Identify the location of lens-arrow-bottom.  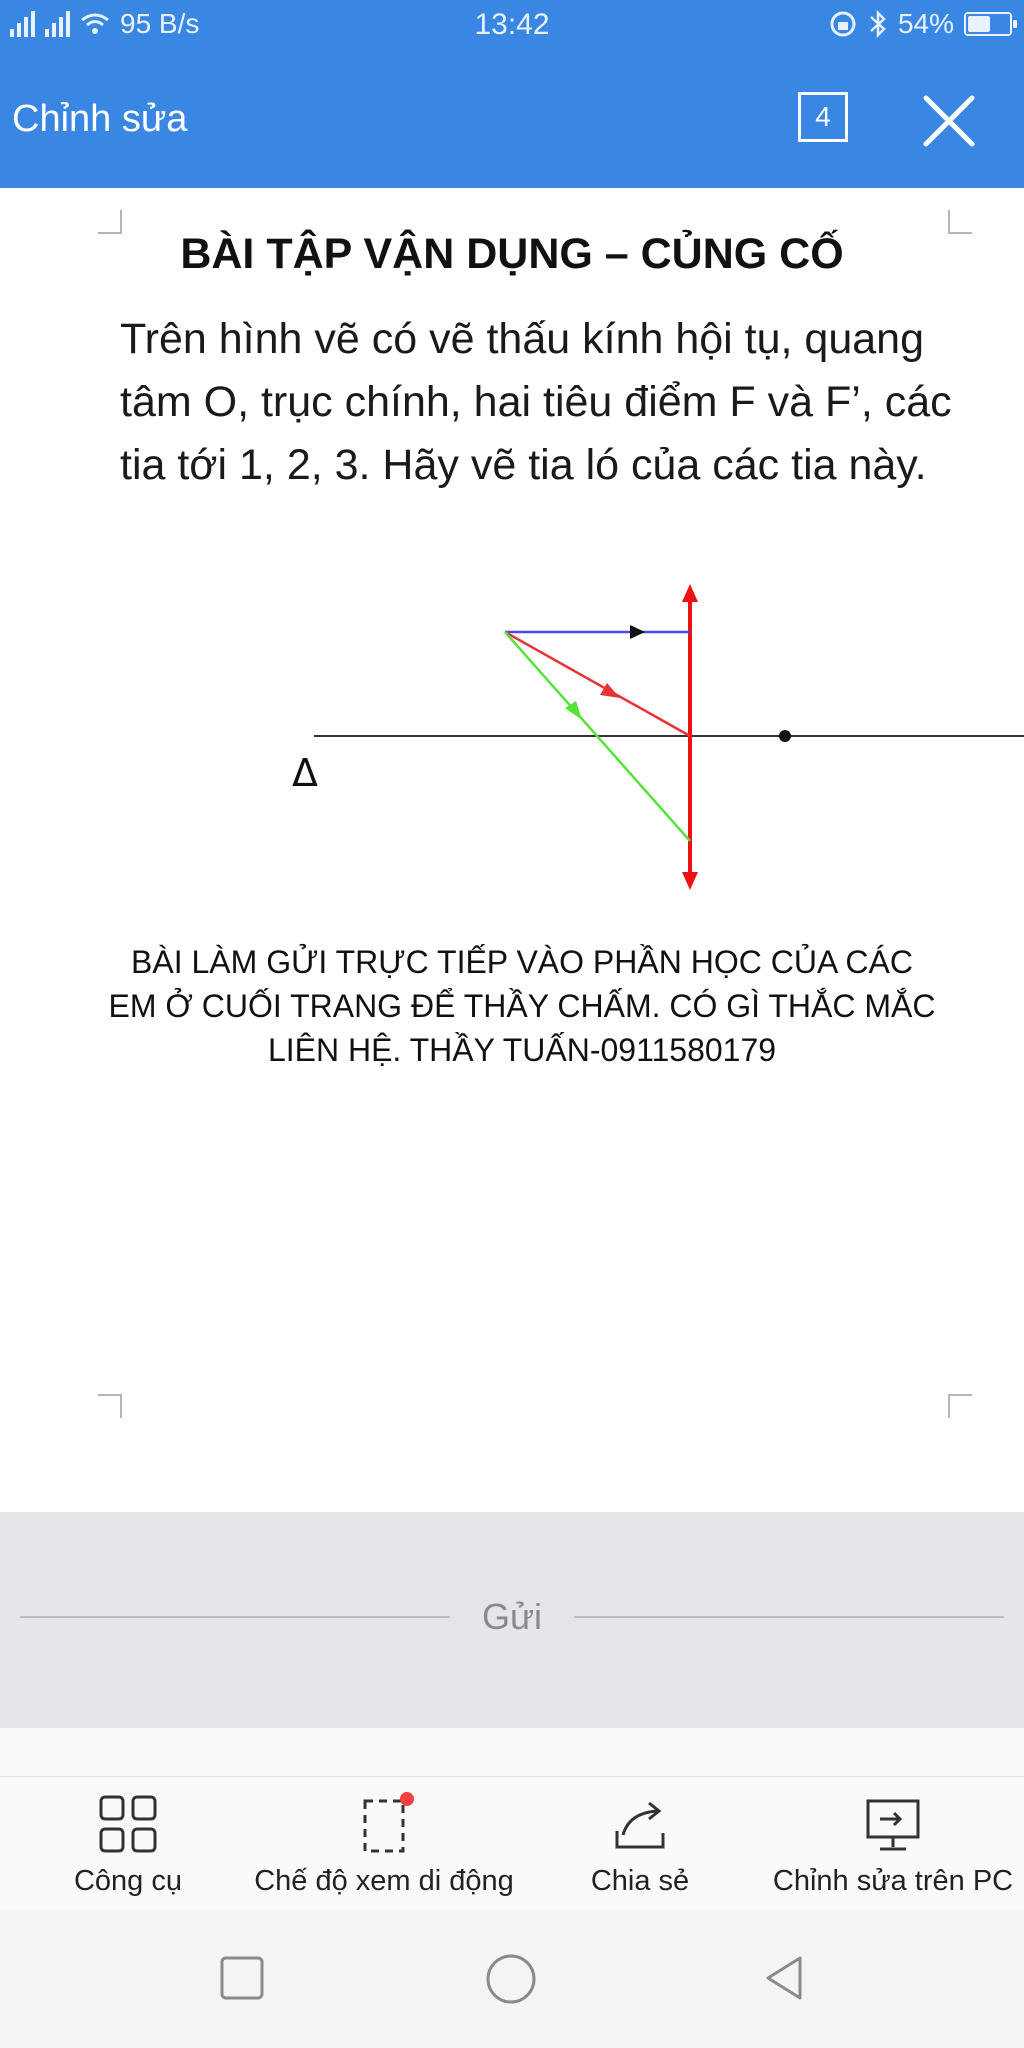
(690, 881).